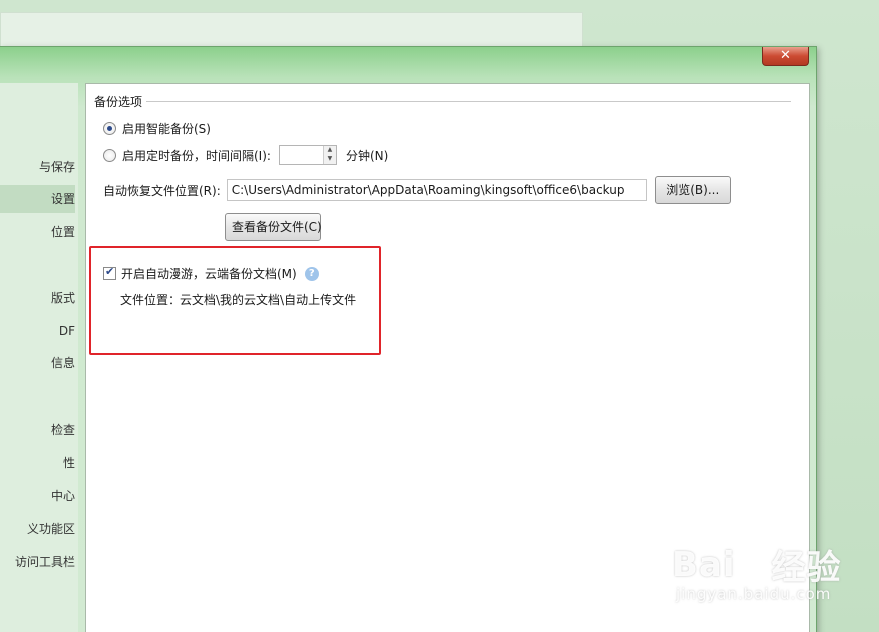 This screenshot has height=632, width=879. Describe the element at coordinates (806, 568) in the screenshot. I see `watermark-logo-right: 经验` at that location.